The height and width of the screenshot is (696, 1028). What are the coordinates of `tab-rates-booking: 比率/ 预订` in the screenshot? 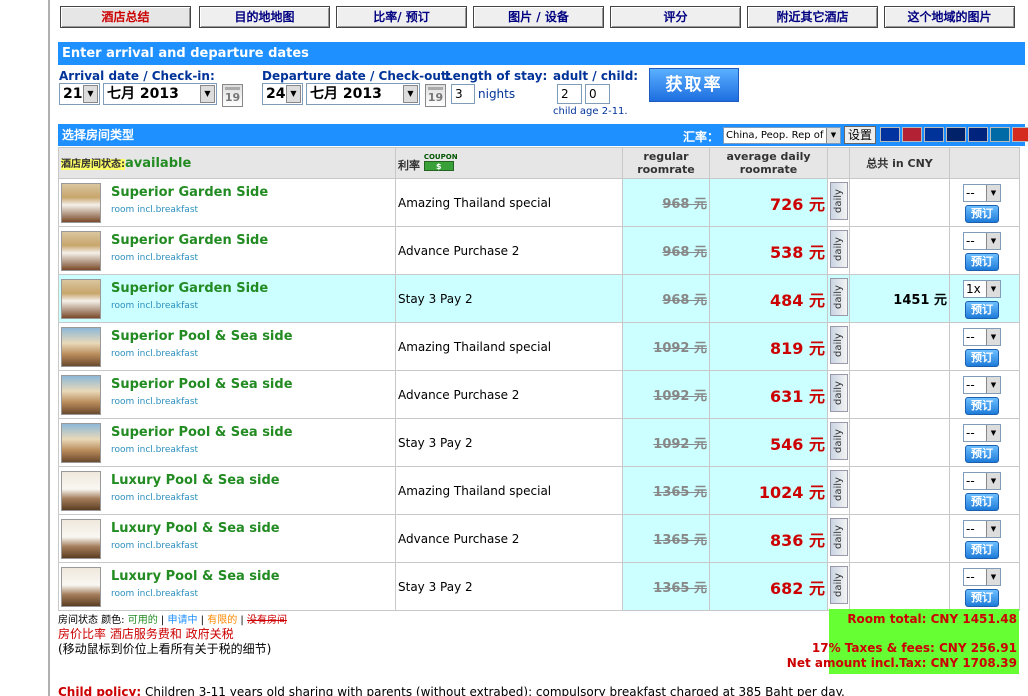 It's located at (401, 17).